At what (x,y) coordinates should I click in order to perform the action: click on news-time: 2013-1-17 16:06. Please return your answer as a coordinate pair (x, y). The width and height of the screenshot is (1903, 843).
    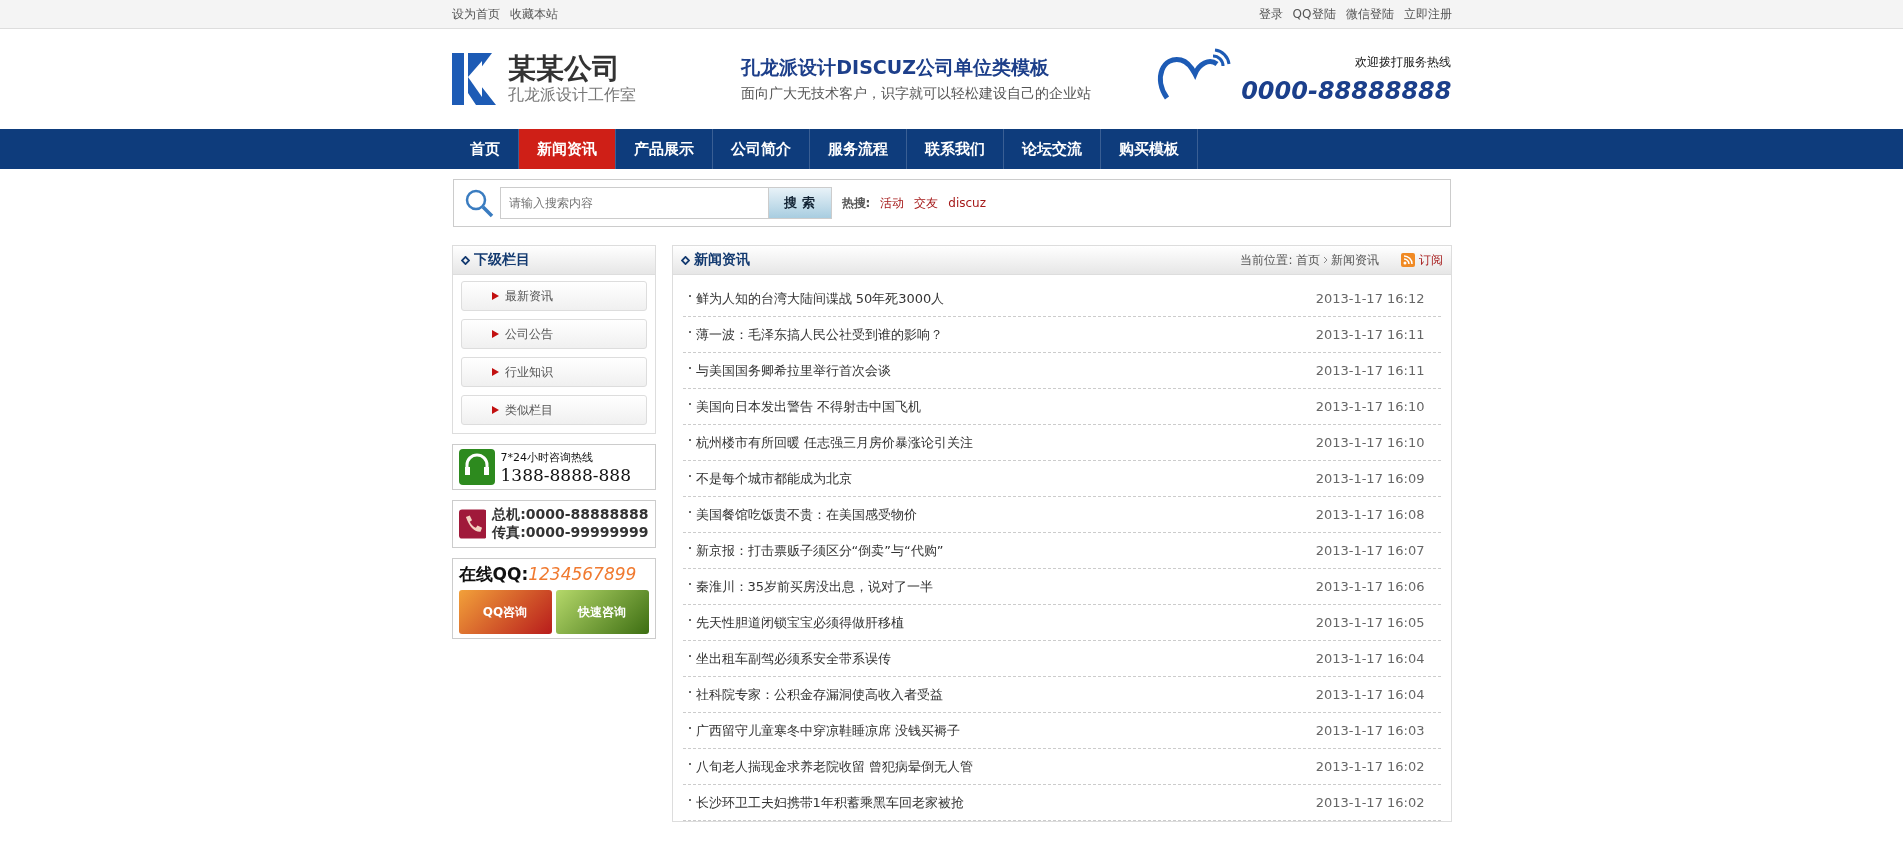
    Looking at the image, I should click on (1370, 586).